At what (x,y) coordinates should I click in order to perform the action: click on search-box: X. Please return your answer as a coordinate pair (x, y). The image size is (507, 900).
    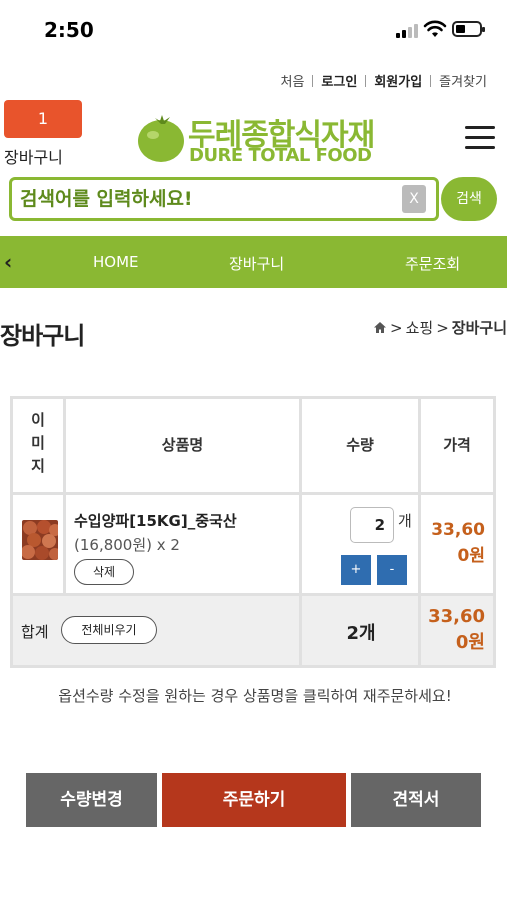
    Looking at the image, I should click on (224, 199).